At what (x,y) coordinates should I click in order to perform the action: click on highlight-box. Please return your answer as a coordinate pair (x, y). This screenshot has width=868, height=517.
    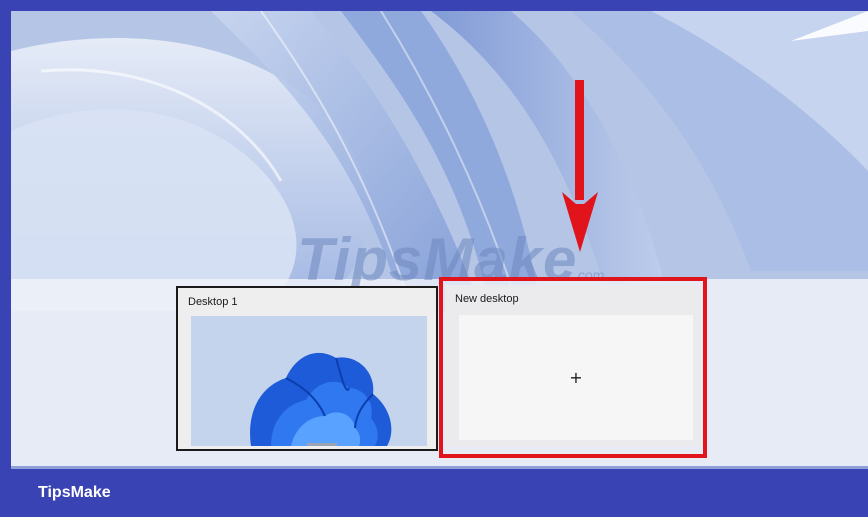
    Looking at the image, I should click on (573, 367).